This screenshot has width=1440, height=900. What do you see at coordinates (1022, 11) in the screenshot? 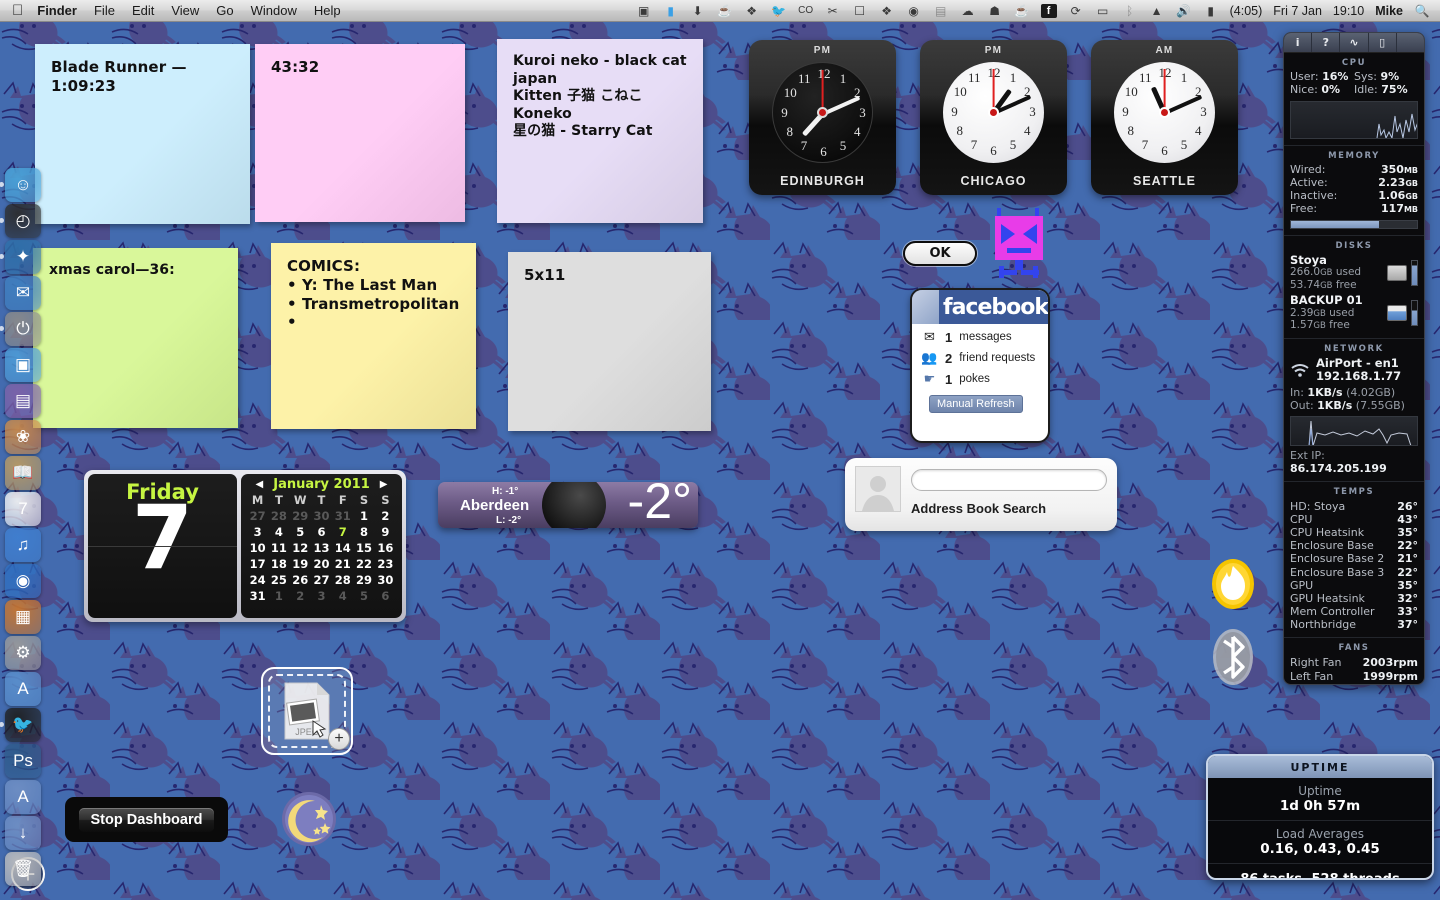
I see `caffeine-cup-empty-icon: ☕` at bounding box center [1022, 11].